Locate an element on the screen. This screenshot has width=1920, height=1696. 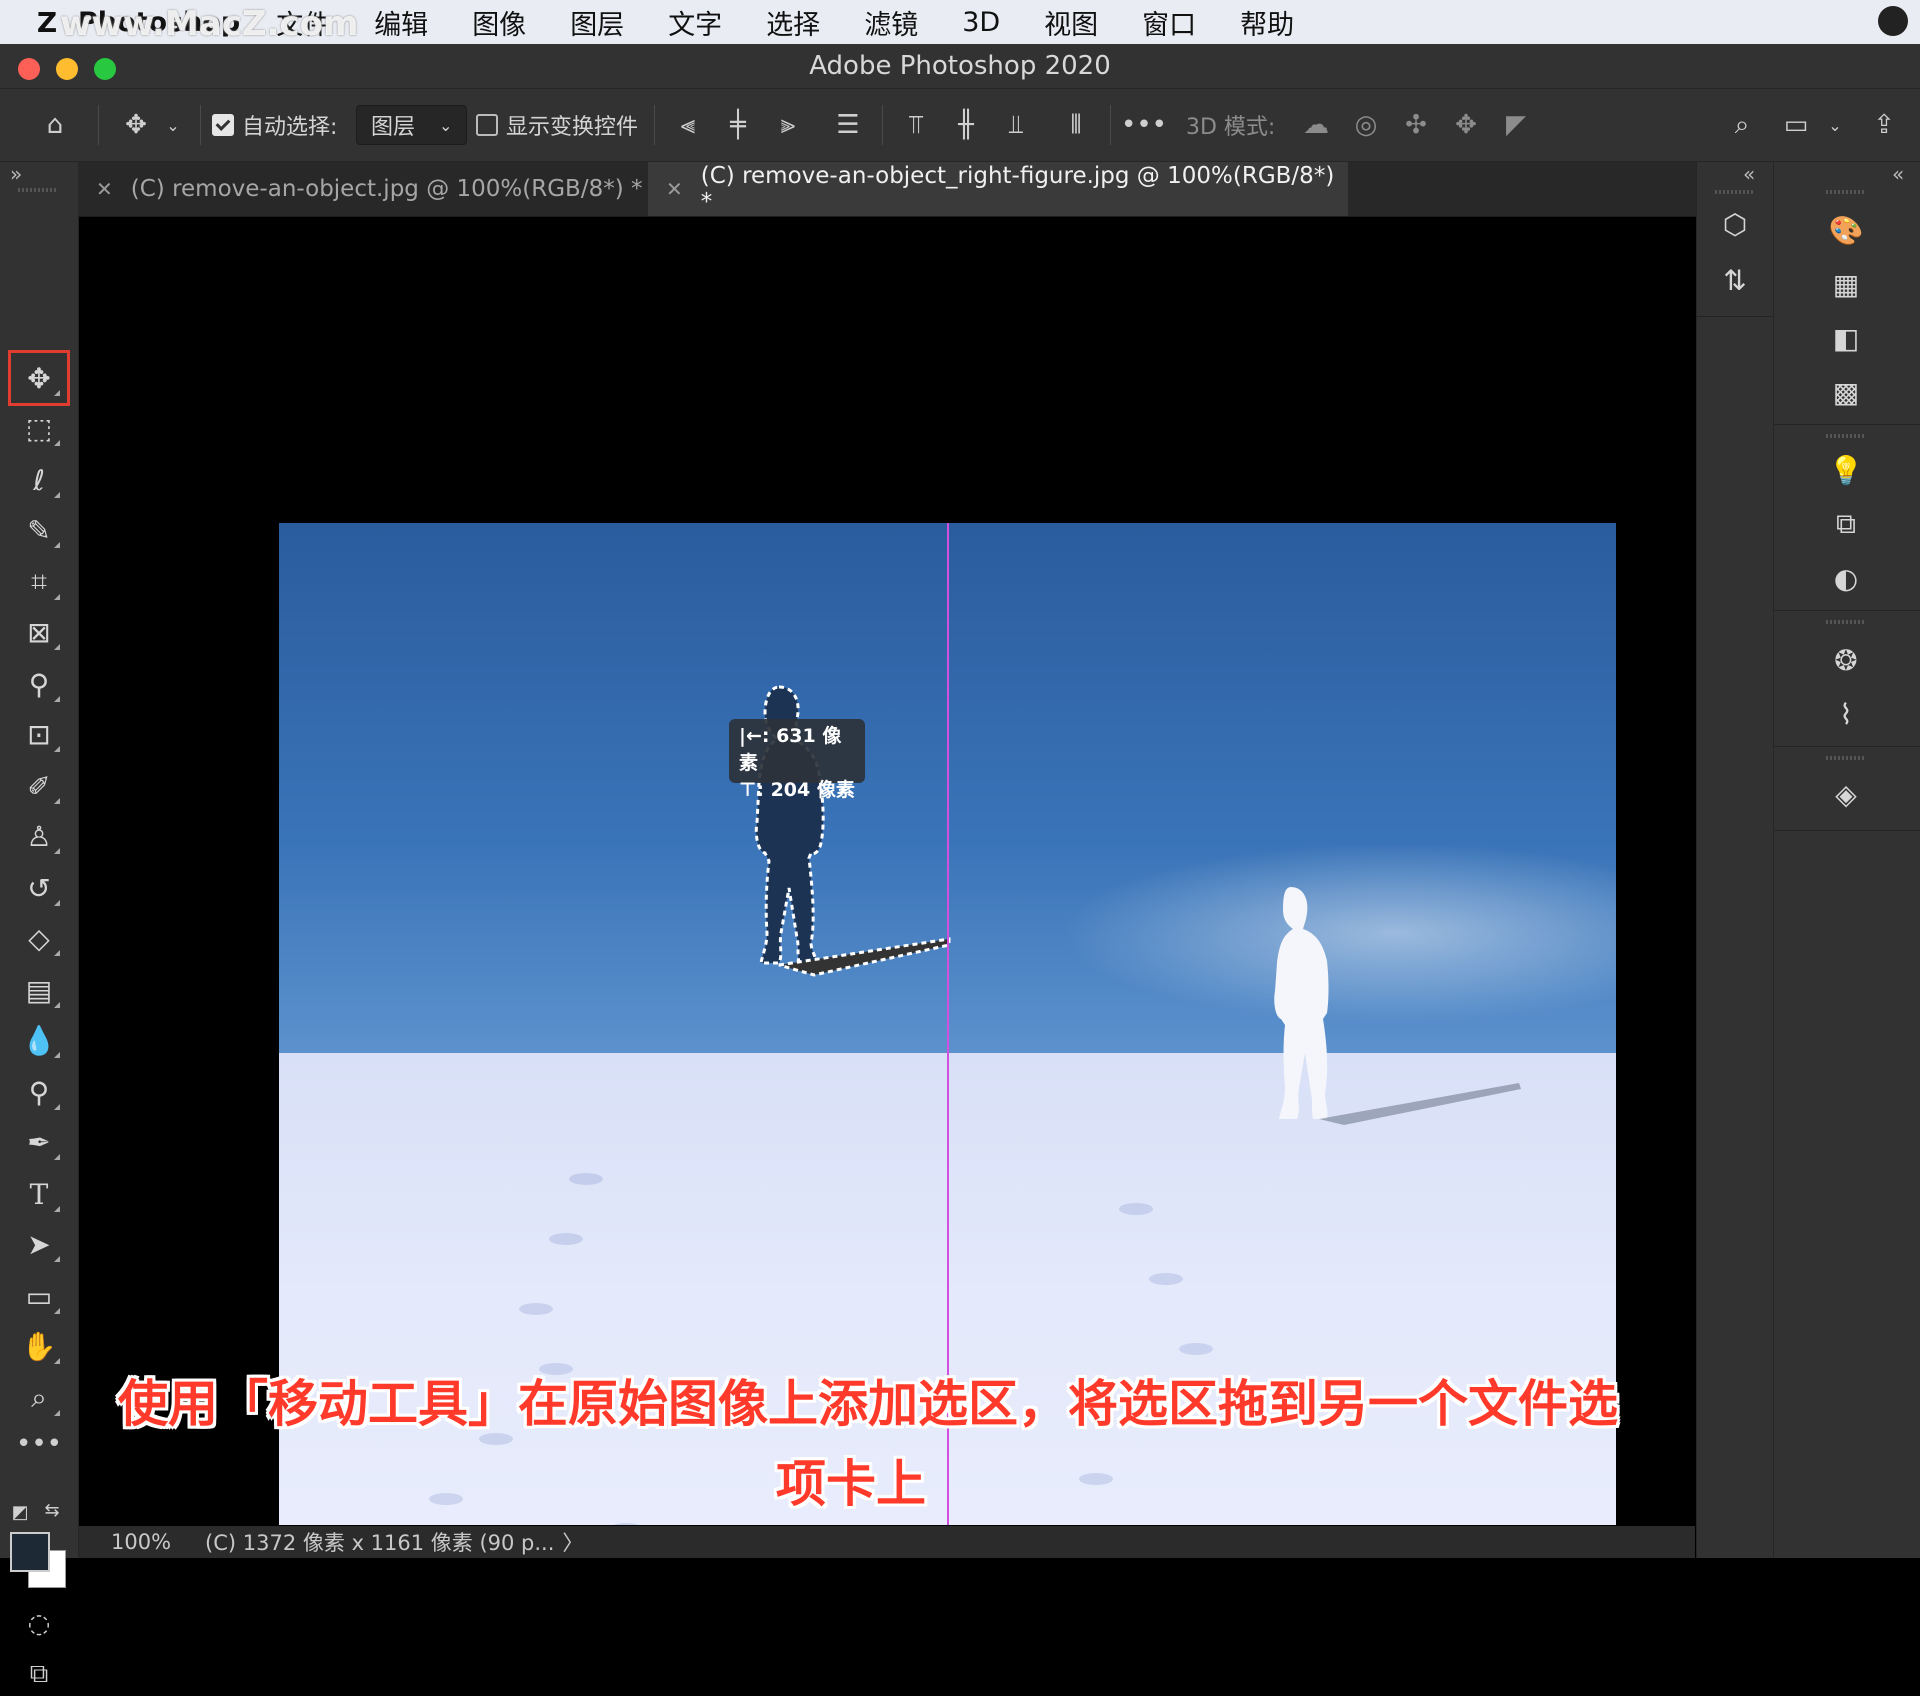
search-icon: ⌕ is located at coordinates (1742, 125).